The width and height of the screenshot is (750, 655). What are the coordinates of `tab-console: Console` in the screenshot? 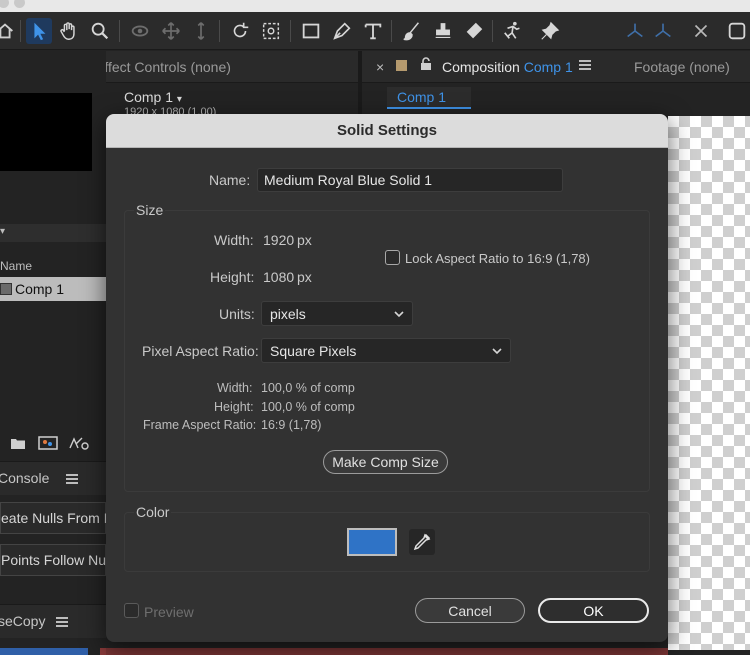 It's located at (24, 478).